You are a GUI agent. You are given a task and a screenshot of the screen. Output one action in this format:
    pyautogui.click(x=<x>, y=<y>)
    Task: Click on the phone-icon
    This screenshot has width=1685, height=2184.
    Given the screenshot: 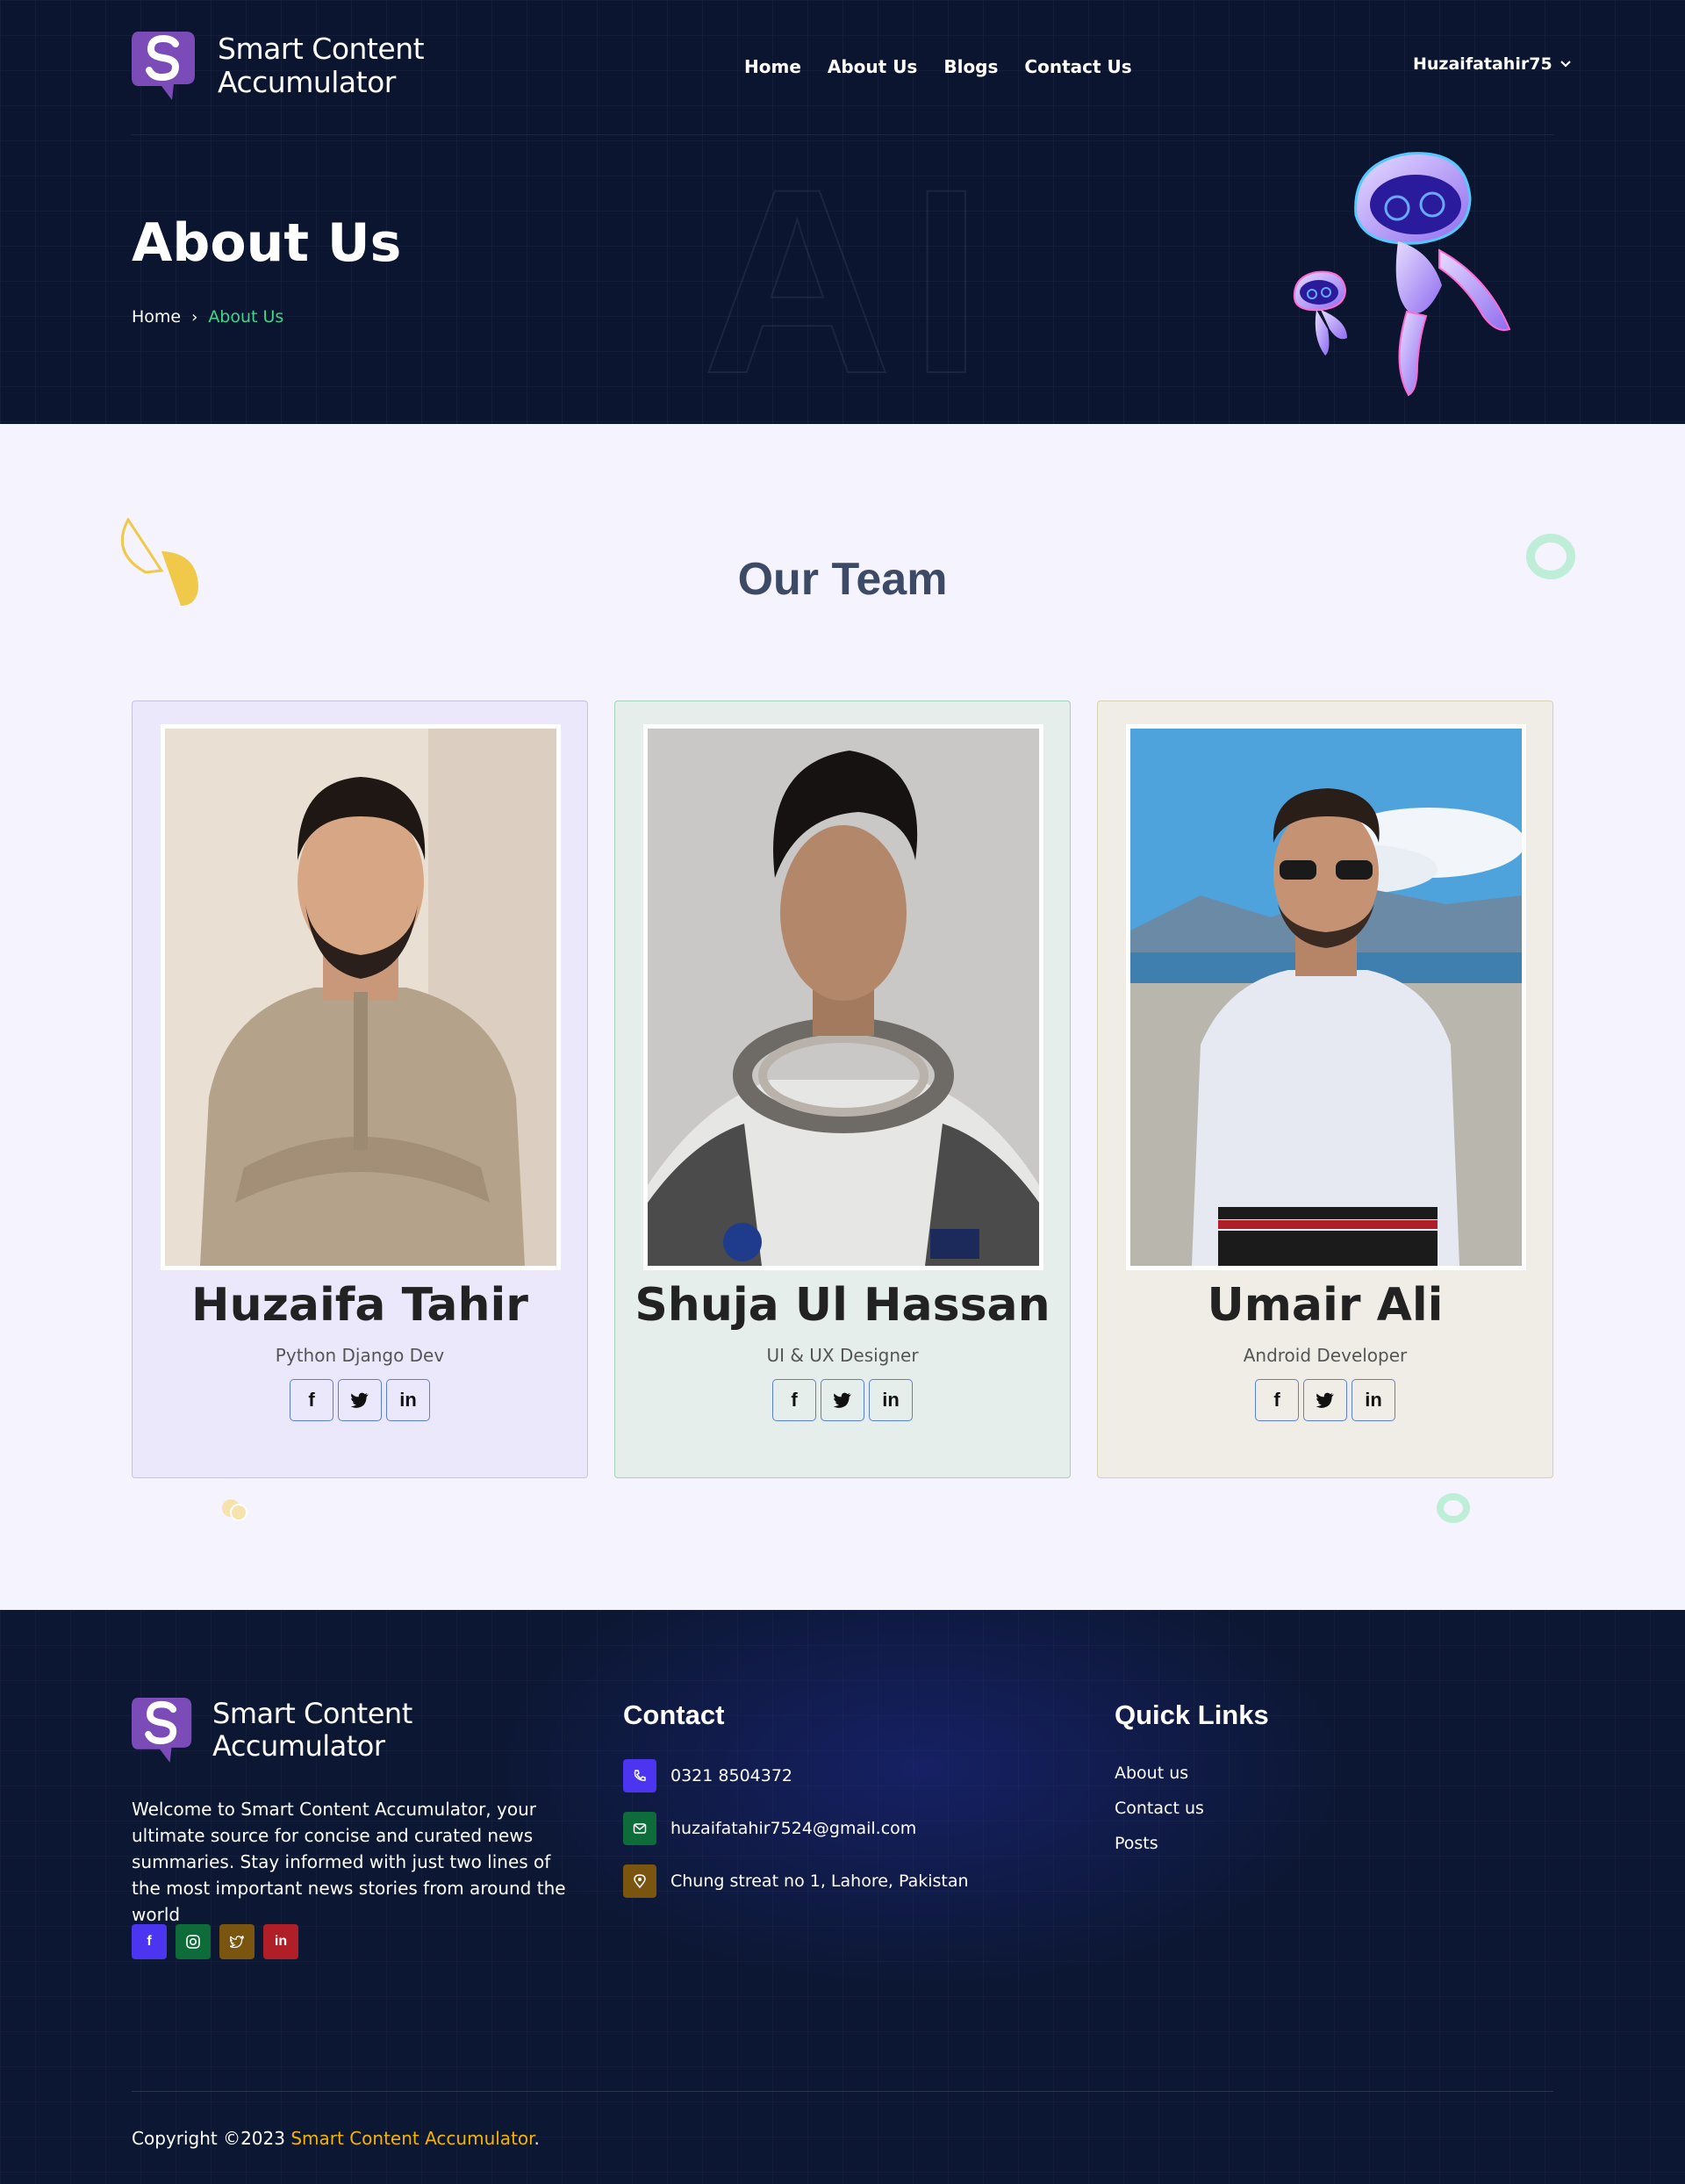 What is the action you would take?
    pyautogui.click(x=639, y=1775)
    